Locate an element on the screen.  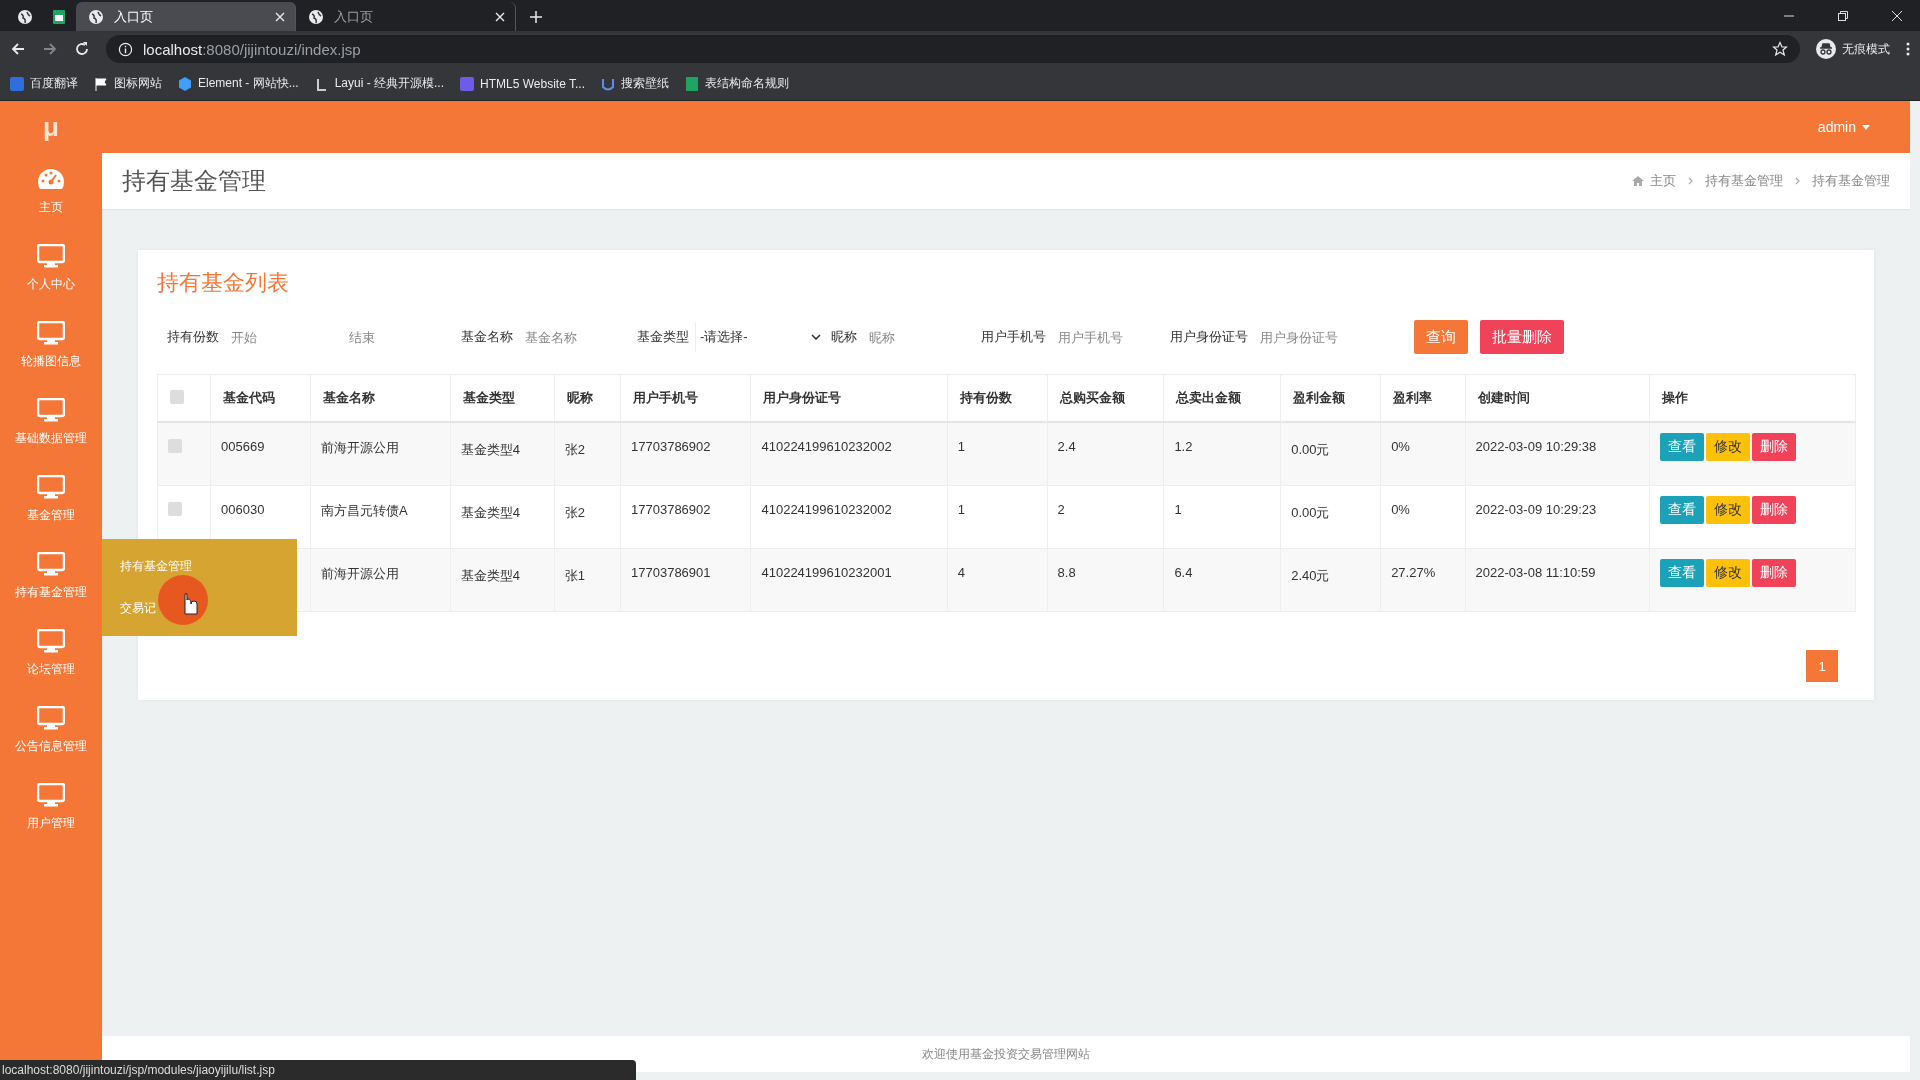
select-all-checkbox is located at coordinates (177, 396).